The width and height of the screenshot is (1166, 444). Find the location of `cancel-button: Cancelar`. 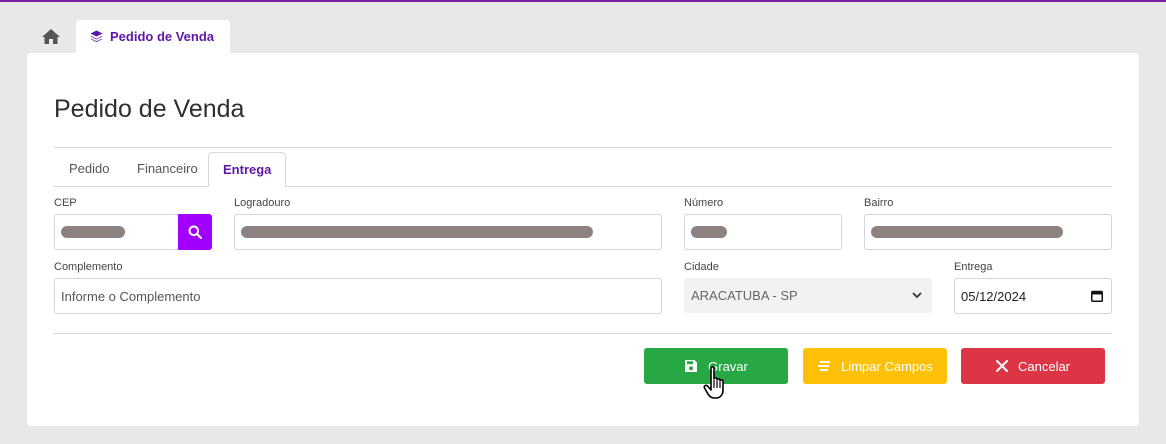

cancel-button: Cancelar is located at coordinates (1033, 366).